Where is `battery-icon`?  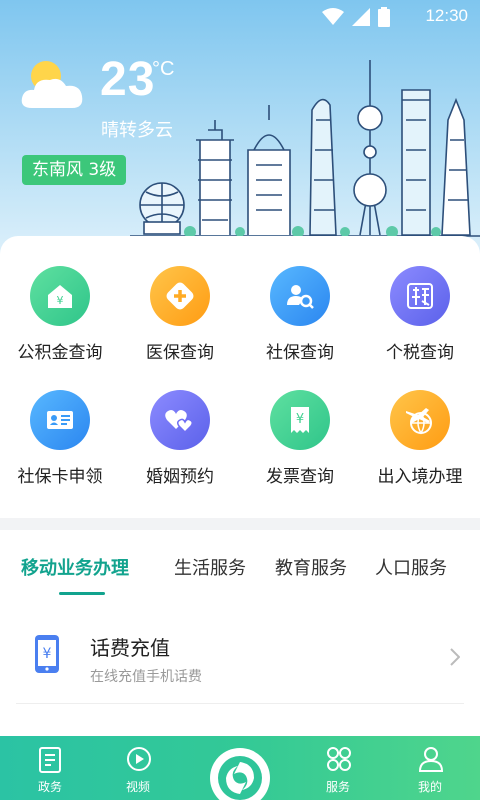 battery-icon is located at coordinates (384, 17).